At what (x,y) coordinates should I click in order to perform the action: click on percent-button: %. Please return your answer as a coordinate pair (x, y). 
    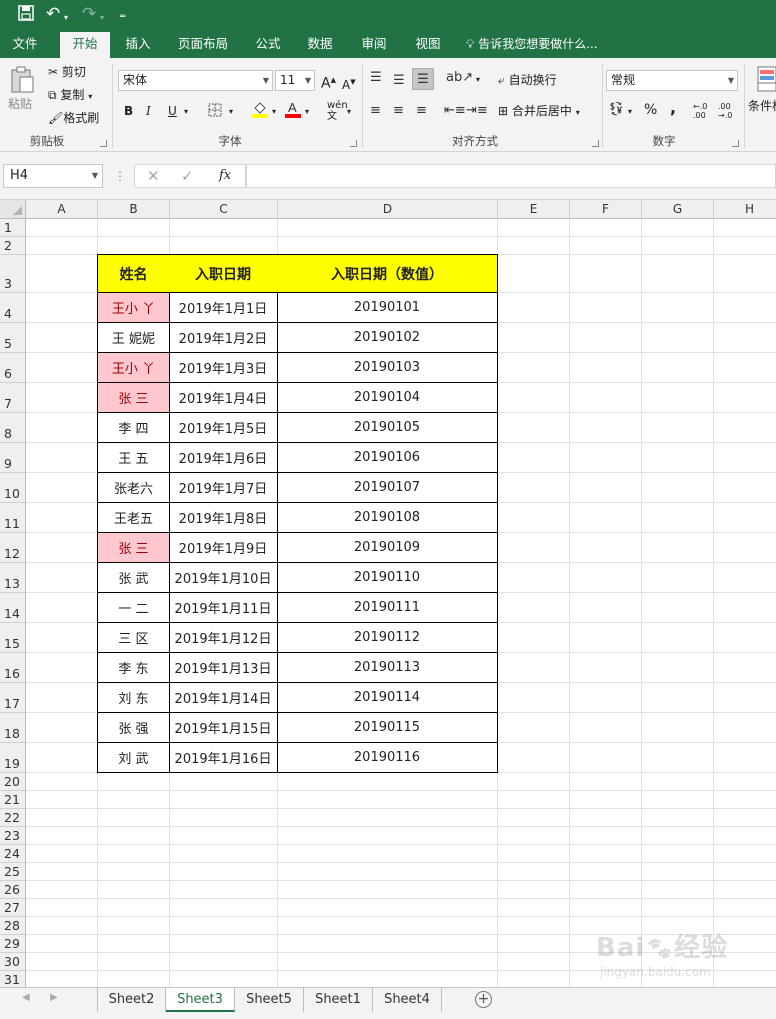
    Looking at the image, I should click on (650, 110).